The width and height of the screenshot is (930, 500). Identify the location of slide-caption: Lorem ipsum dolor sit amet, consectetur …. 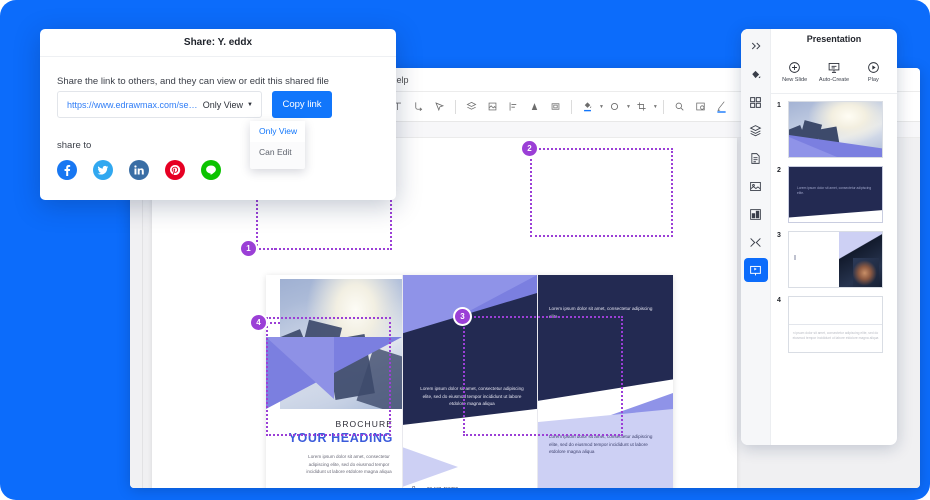
(834, 190).